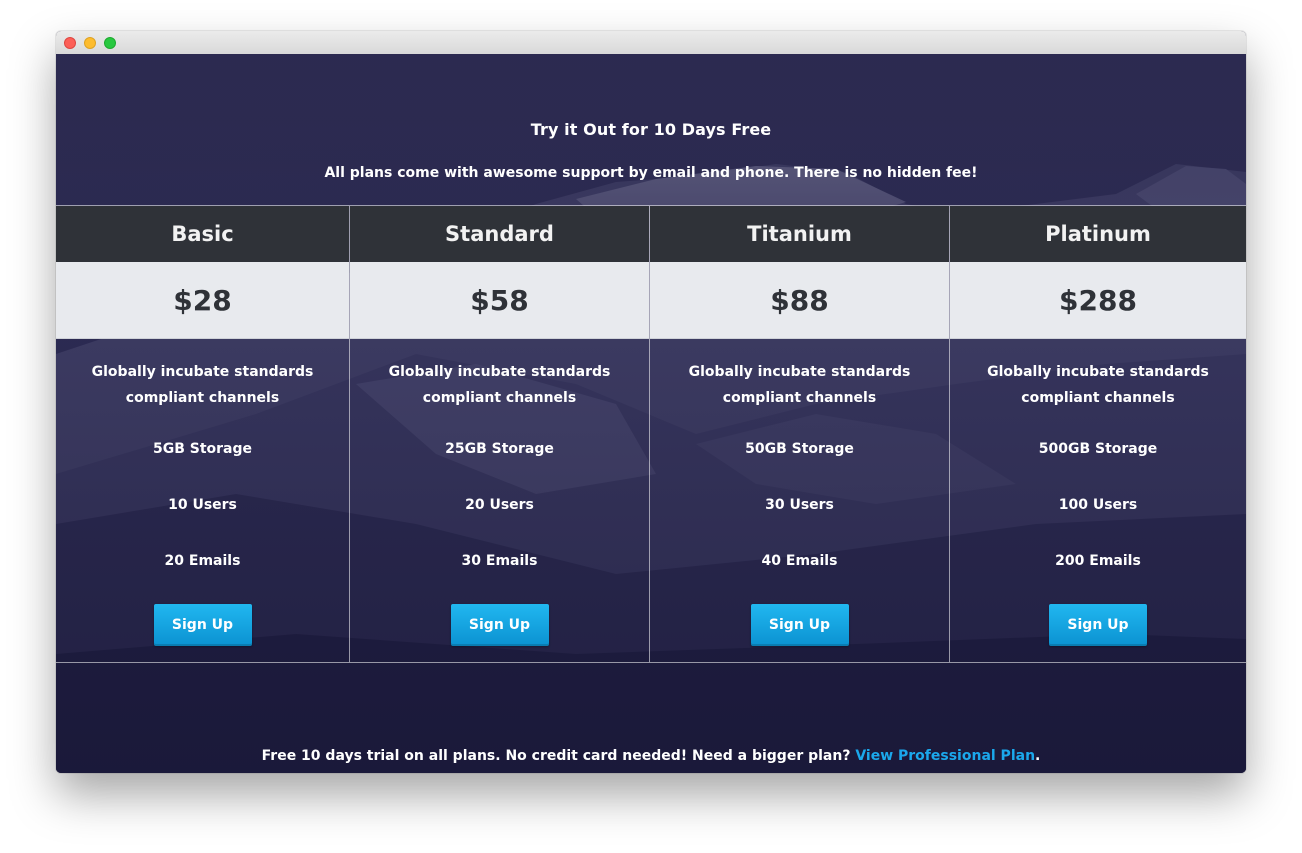 This screenshot has width=1302, height=853. What do you see at coordinates (202, 449) in the screenshot?
I see `plan-storage: 5GB Storage` at bounding box center [202, 449].